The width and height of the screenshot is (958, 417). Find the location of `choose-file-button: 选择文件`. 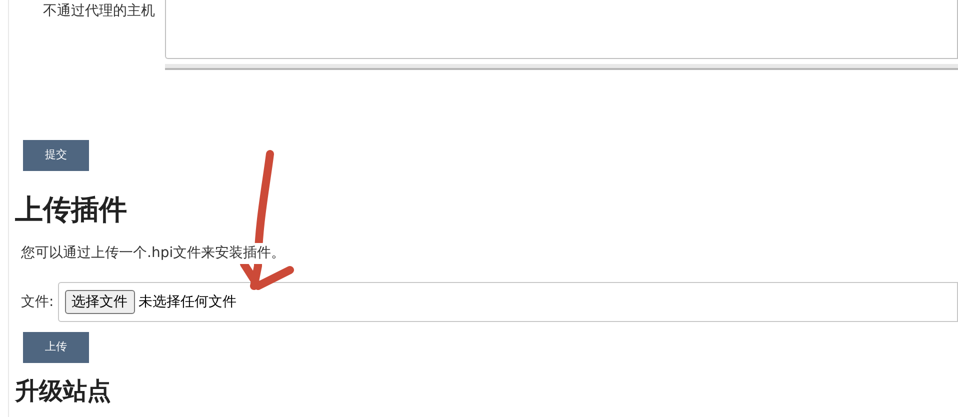

choose-file-button: 选择文件 is located at coordinates (99, 302).